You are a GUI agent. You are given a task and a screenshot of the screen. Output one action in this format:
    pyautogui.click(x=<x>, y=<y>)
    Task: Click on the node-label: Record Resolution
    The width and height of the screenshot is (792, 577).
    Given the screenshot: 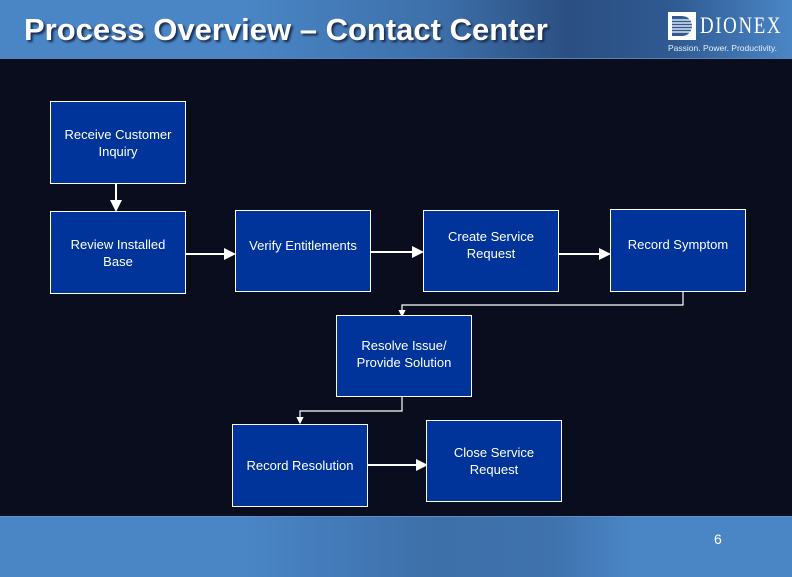 What is the action you would take?
    pyautogui.click(x=300, y=465)
    